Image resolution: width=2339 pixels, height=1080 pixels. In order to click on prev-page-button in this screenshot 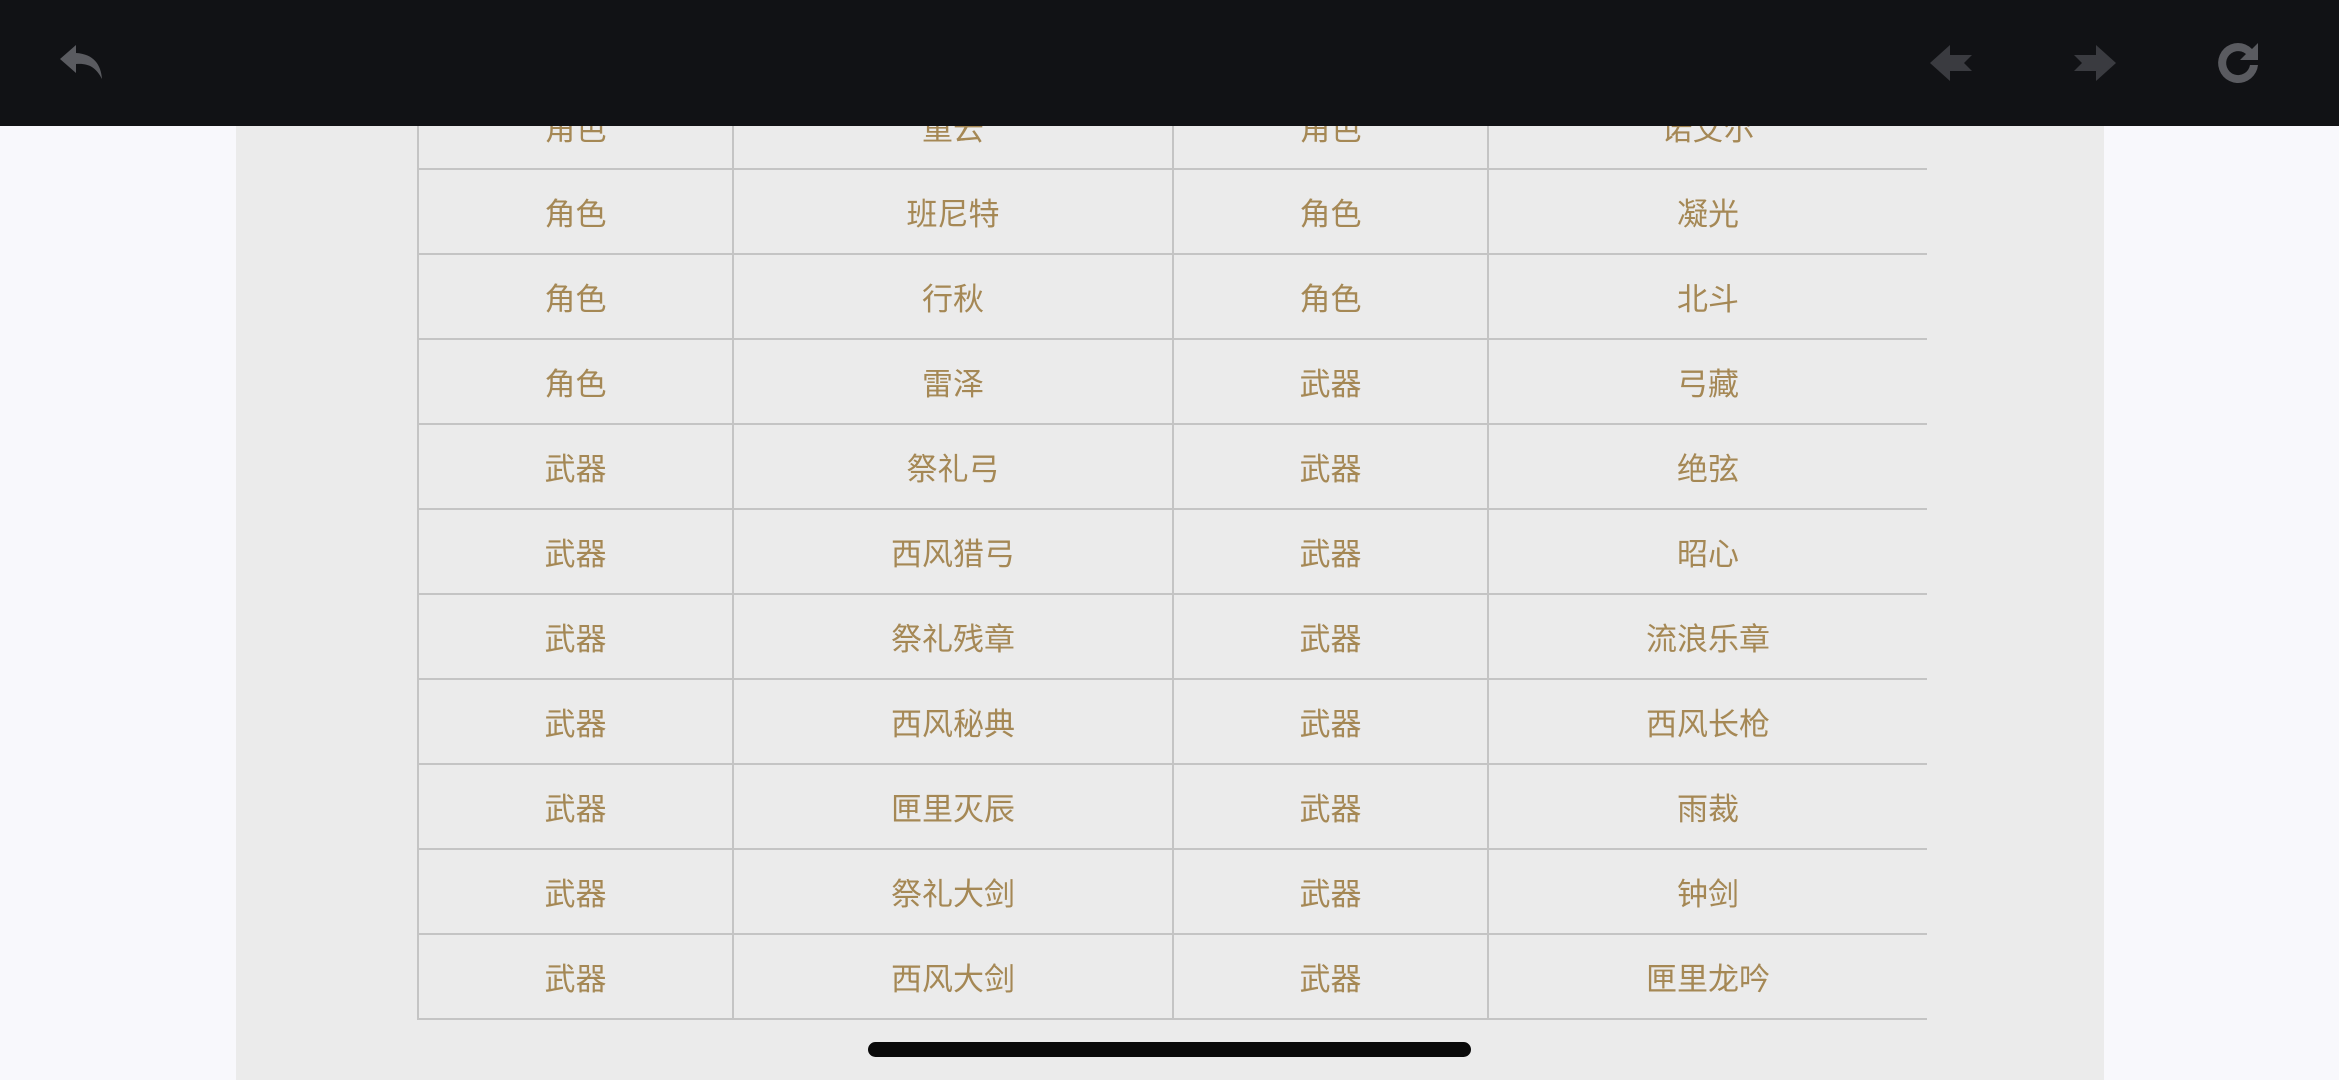, I will do `click(1952, 63)`.